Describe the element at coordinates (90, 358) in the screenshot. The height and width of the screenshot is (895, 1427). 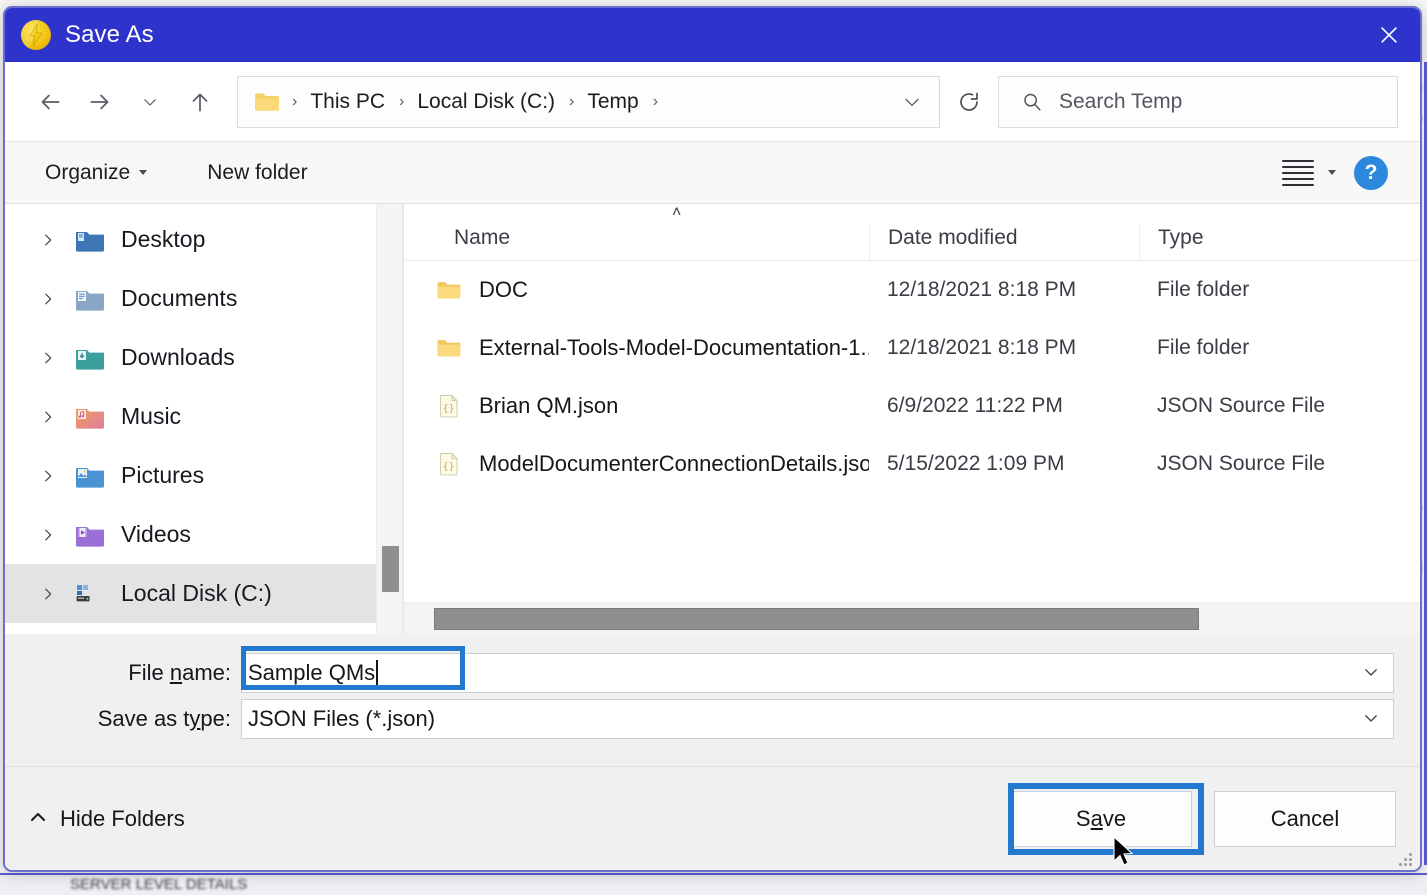
I see `downloads-folder-icon` at that location.